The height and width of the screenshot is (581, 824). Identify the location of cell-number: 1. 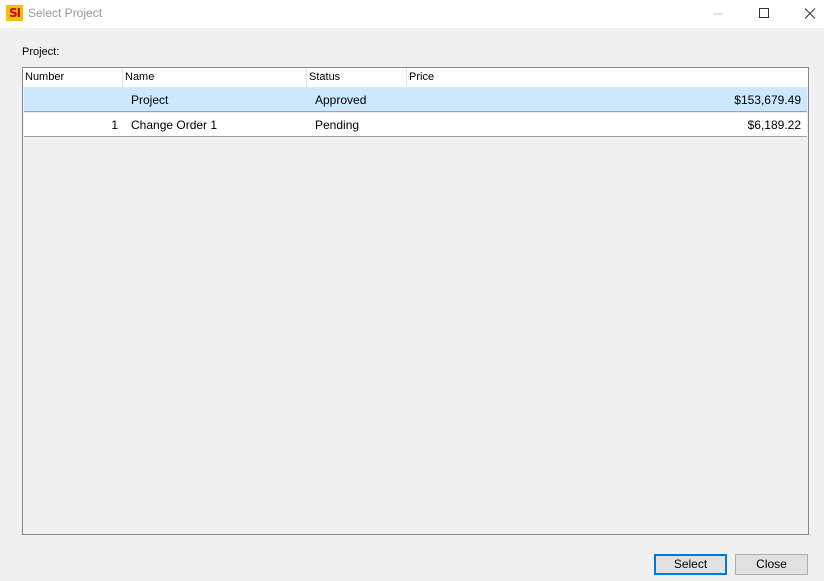
(114, 125).